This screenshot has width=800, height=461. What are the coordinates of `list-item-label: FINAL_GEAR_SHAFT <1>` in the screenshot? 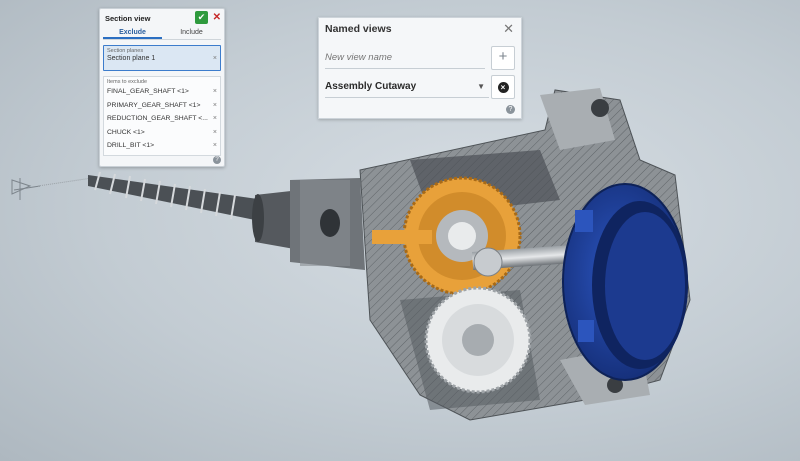 It's located at (148, 92).